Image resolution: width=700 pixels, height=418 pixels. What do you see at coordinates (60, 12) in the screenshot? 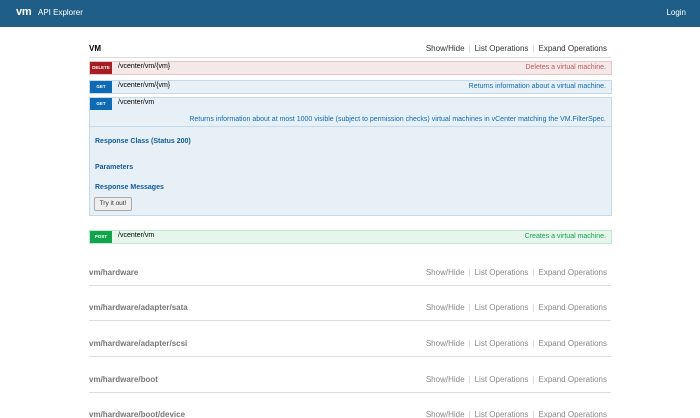
I see `app-title: API Explorer` at bounding box center [60, 12].